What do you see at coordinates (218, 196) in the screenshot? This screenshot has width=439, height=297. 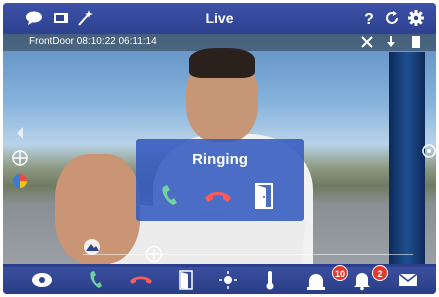 I see `reject-call-button` at bounding box center [218, 196].